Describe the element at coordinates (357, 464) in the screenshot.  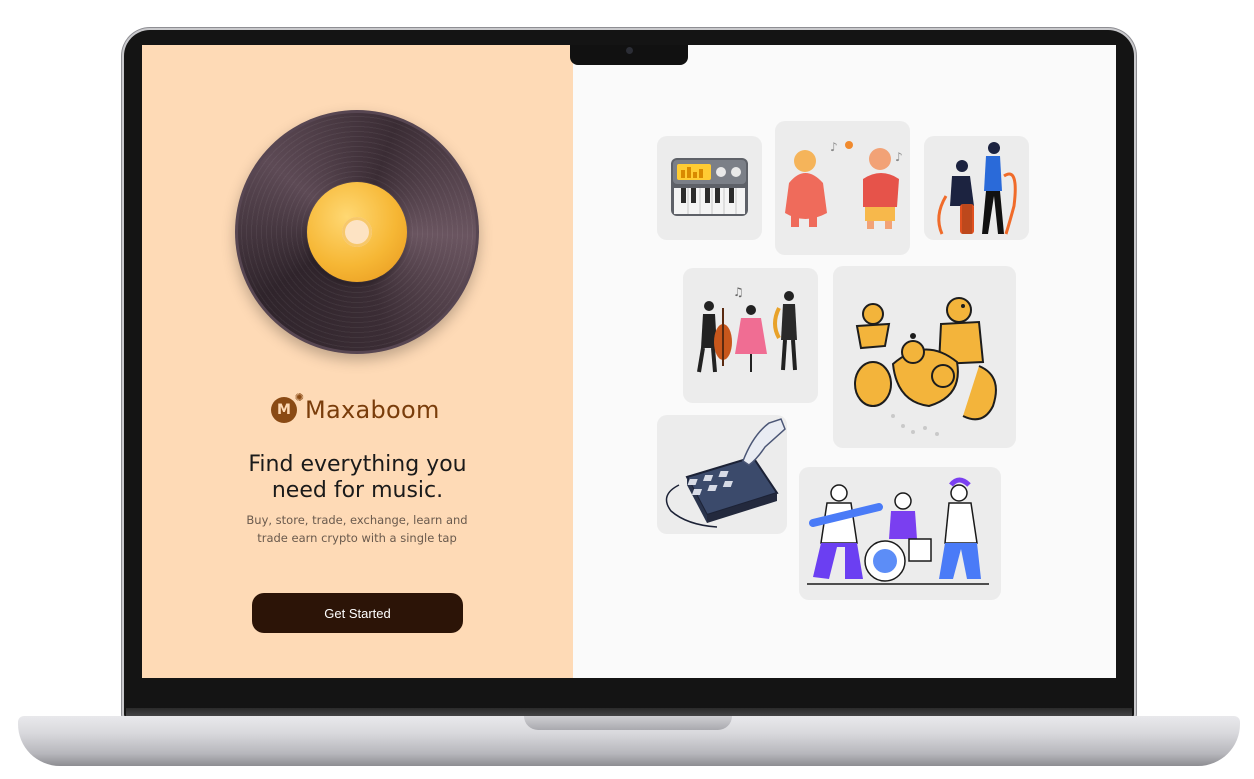
I see `headline-line-1: Find everything you` at that location.